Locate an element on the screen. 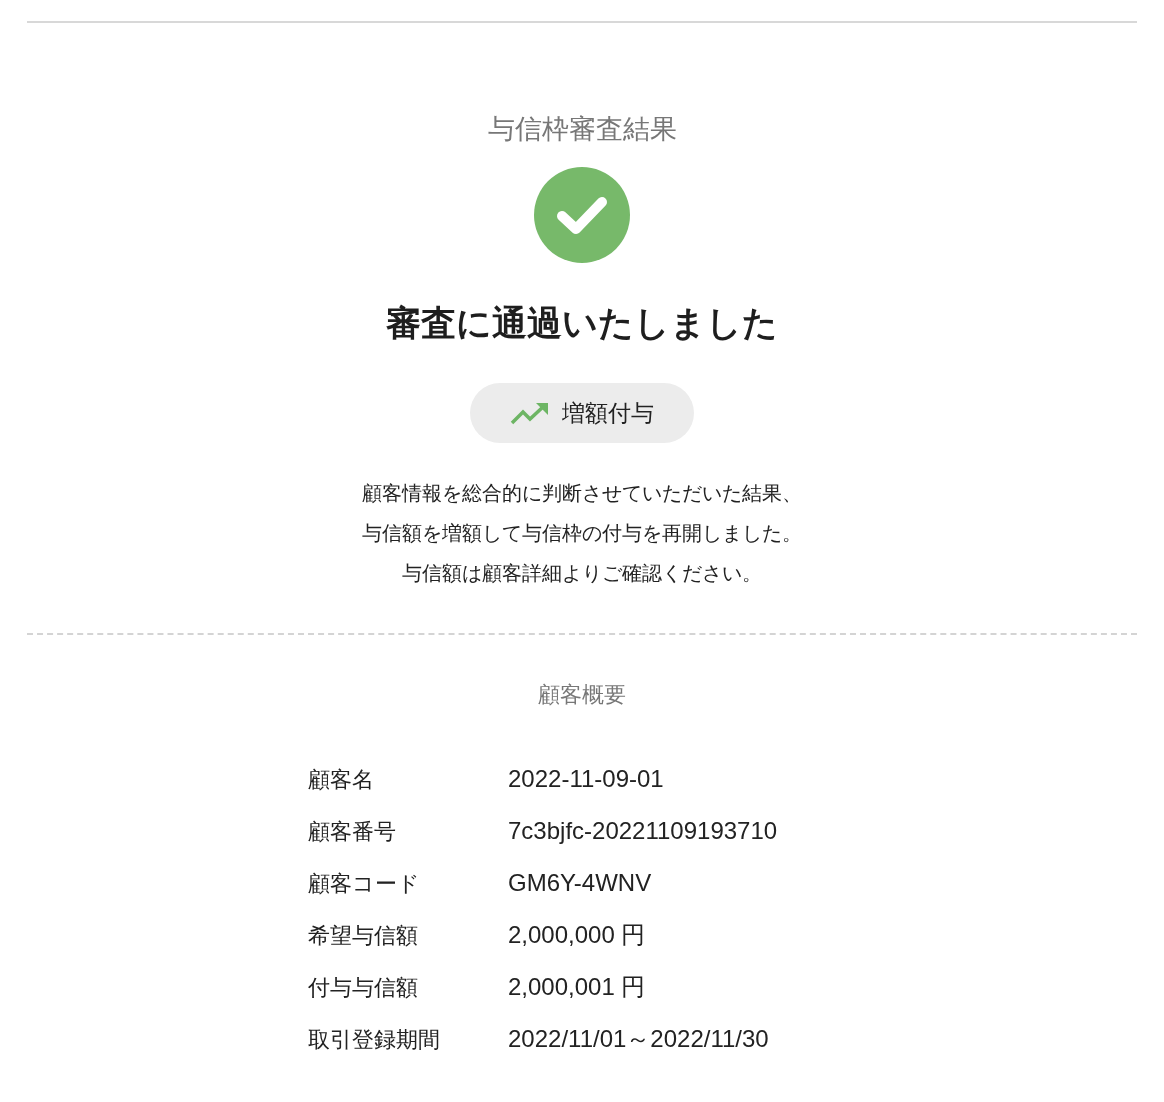 The height and width of the screenshot is (1102, 1164). badge-label: 増額付与 is located at coordinates (608, 413).